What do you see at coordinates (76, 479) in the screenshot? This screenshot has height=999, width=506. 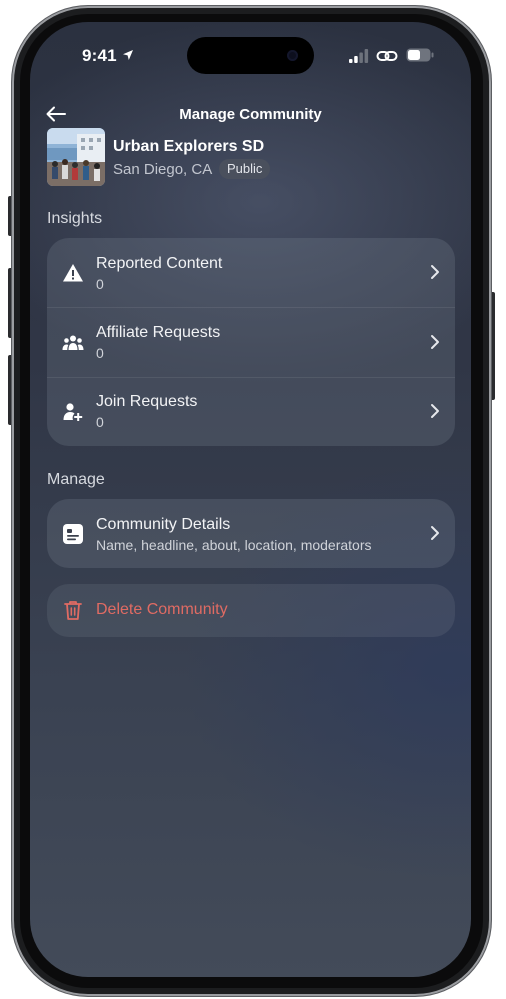 I see `manage-section-label: Manage` at bounding box center [76, 479].